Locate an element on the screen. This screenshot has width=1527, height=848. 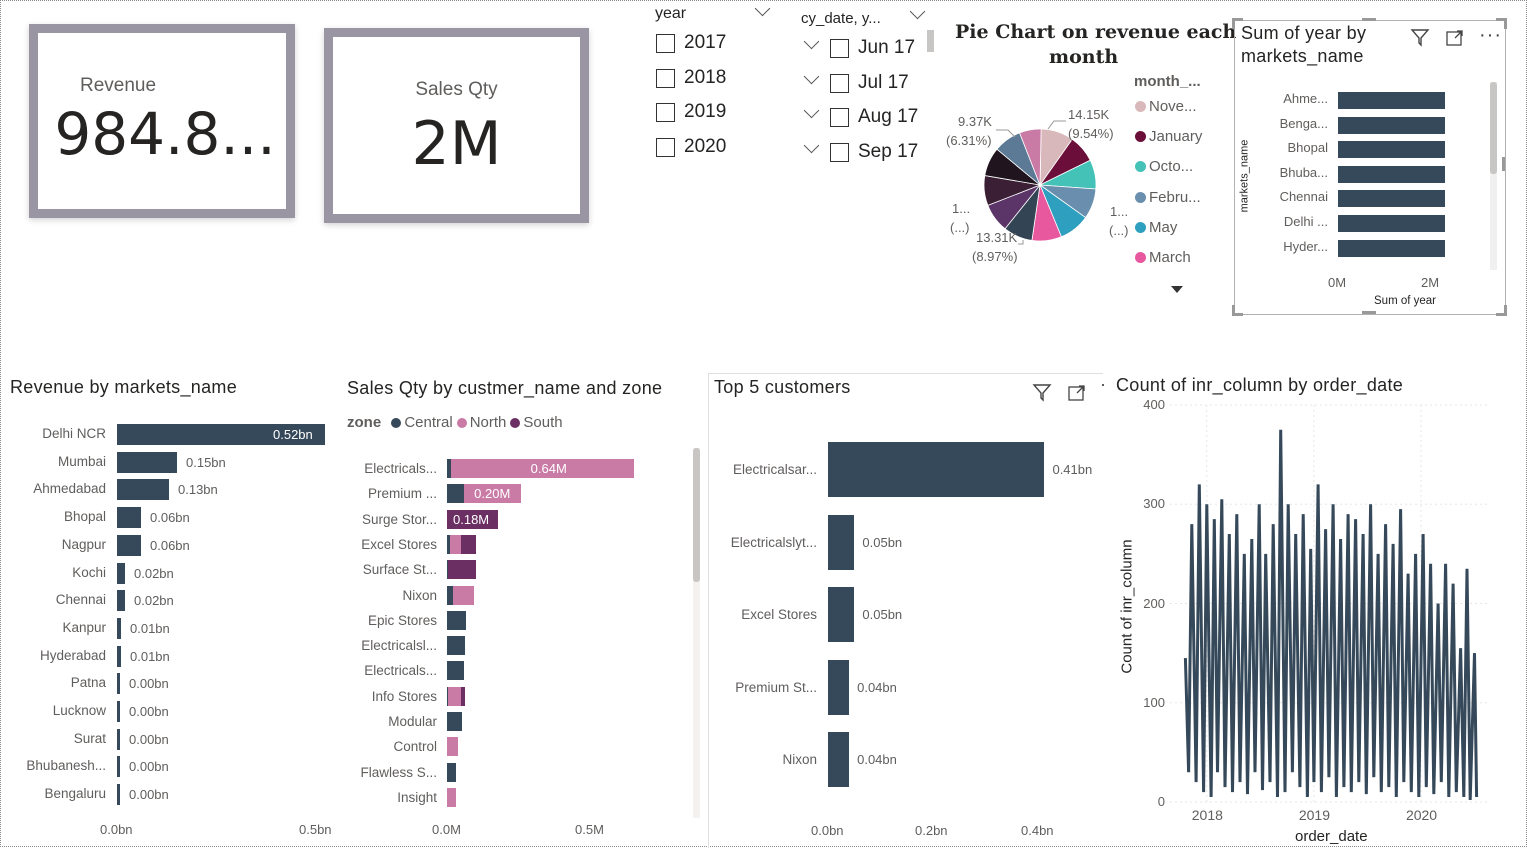
sum-year-category-label: Bhopal is located at coordinates (1307, 148).